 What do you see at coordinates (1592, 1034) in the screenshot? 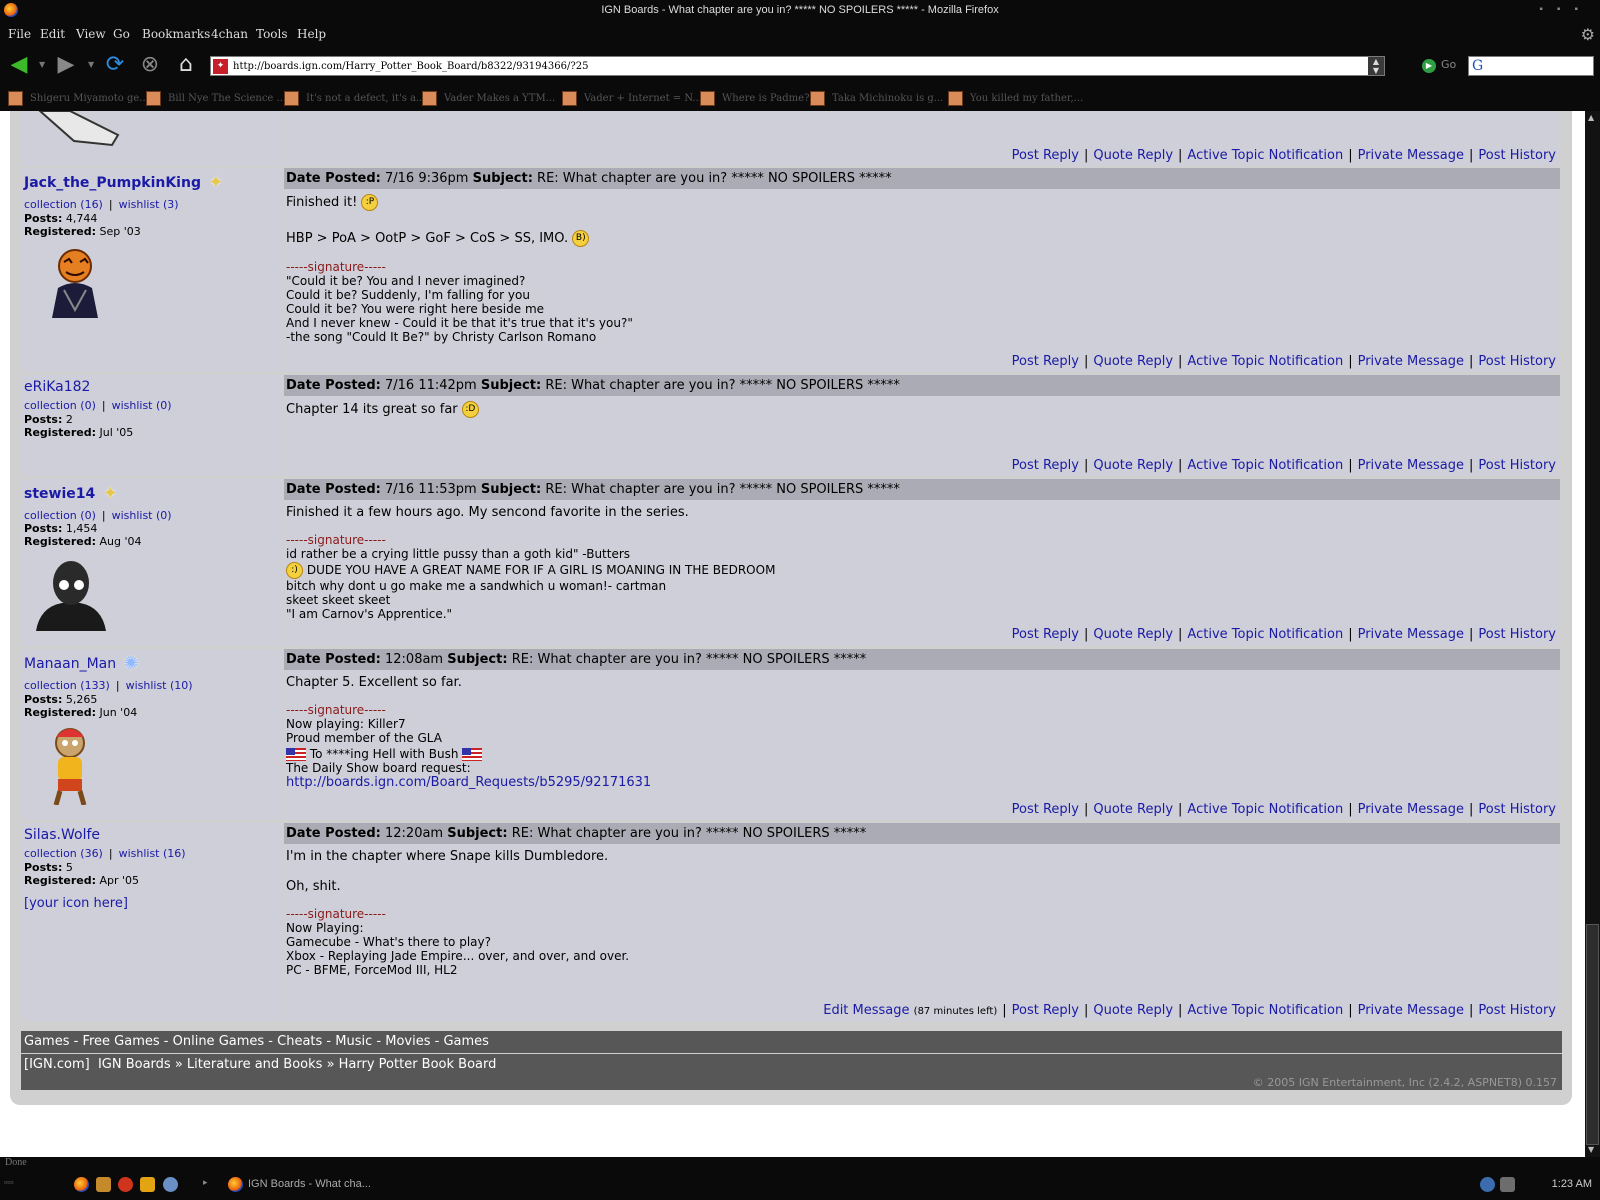
I see `scrollbar-thumb` at bounding box center [1592, 1034].